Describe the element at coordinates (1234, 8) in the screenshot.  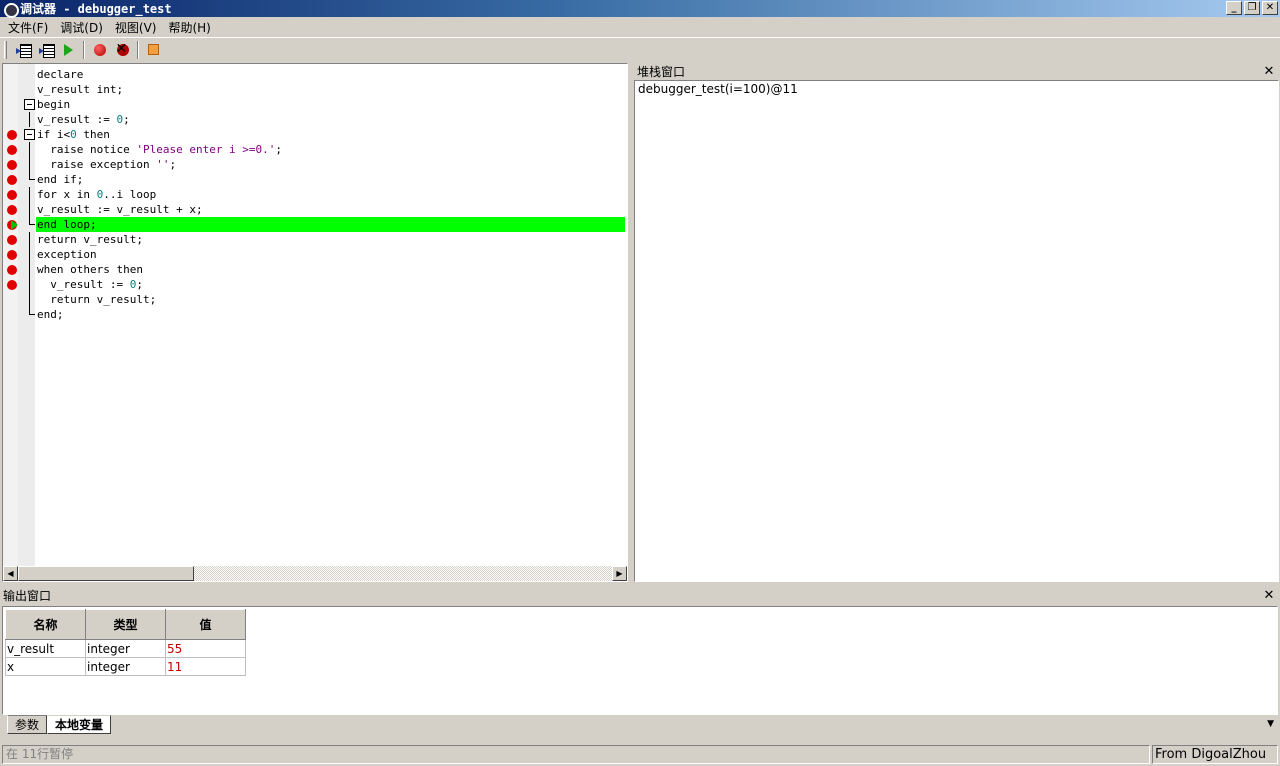
I see `minimize-button: _` at that location.